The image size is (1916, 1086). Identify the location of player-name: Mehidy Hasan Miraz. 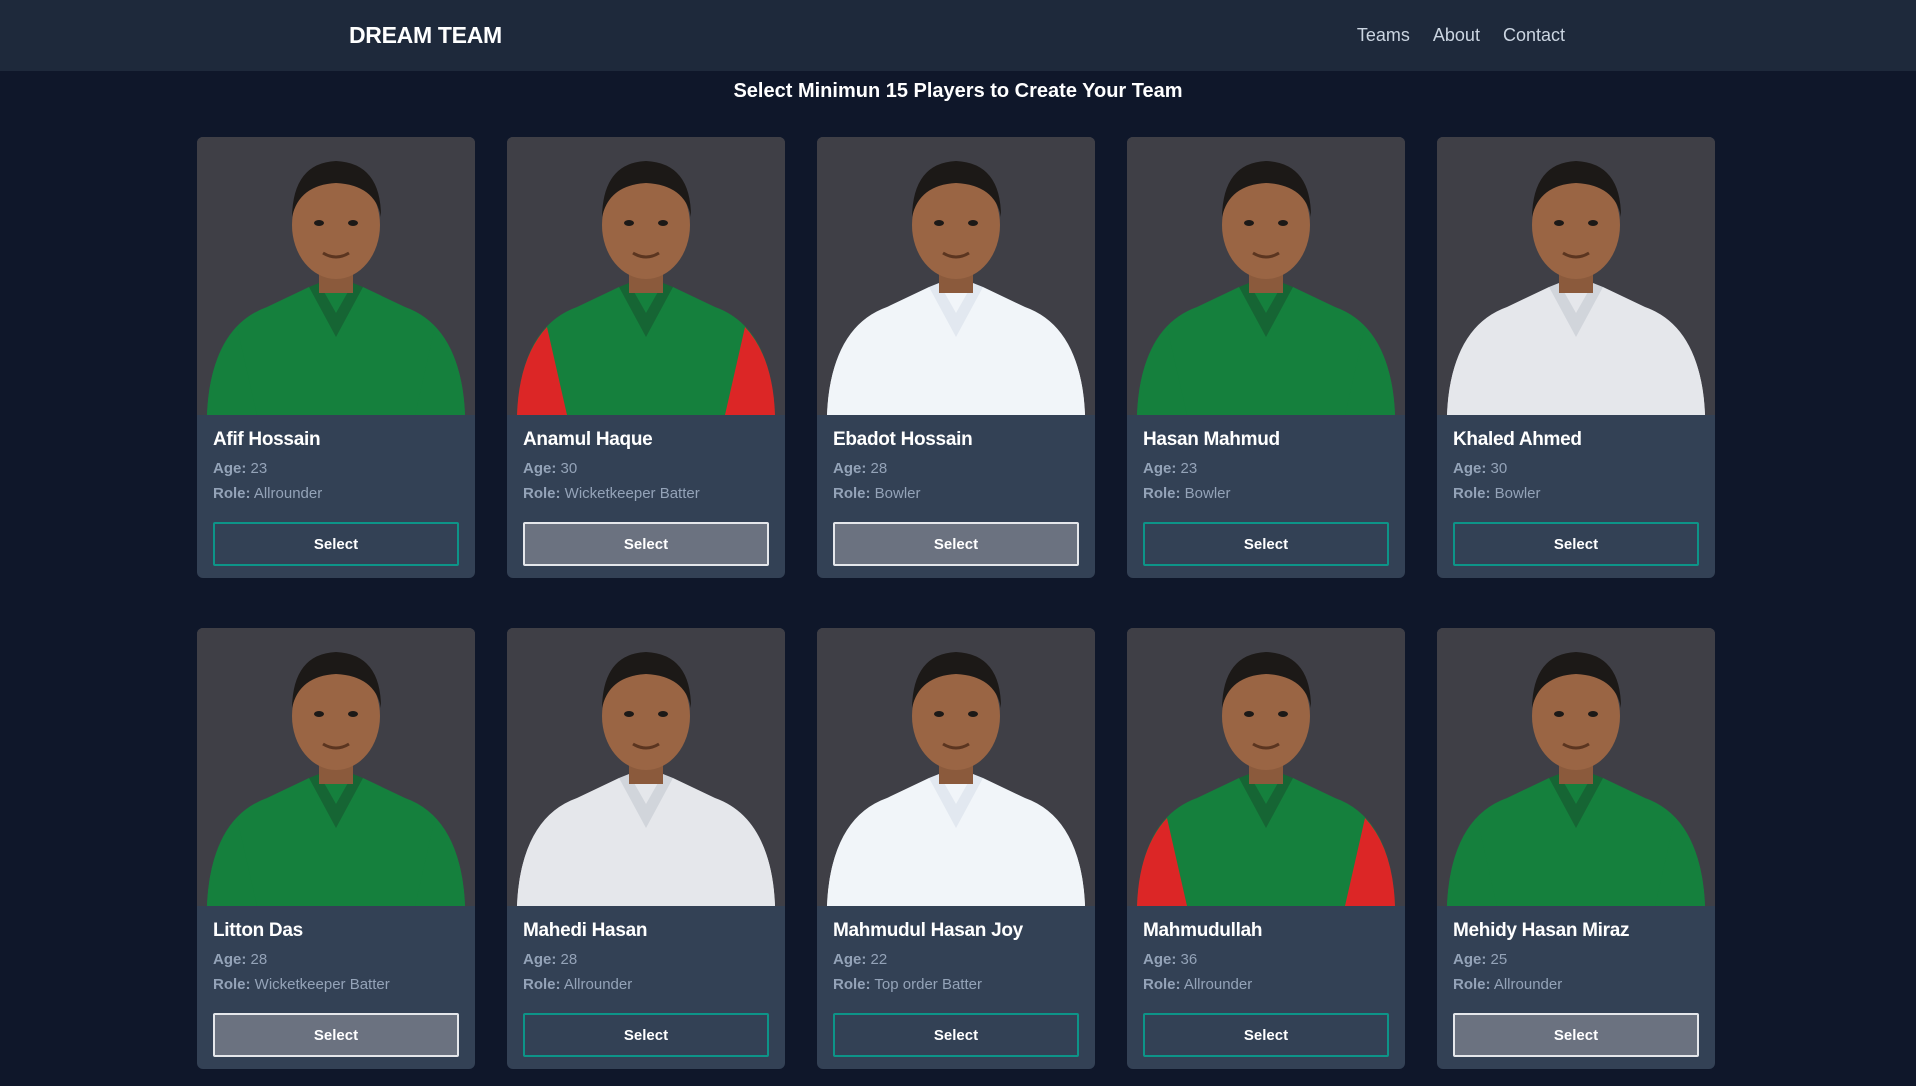
(1541, 930).